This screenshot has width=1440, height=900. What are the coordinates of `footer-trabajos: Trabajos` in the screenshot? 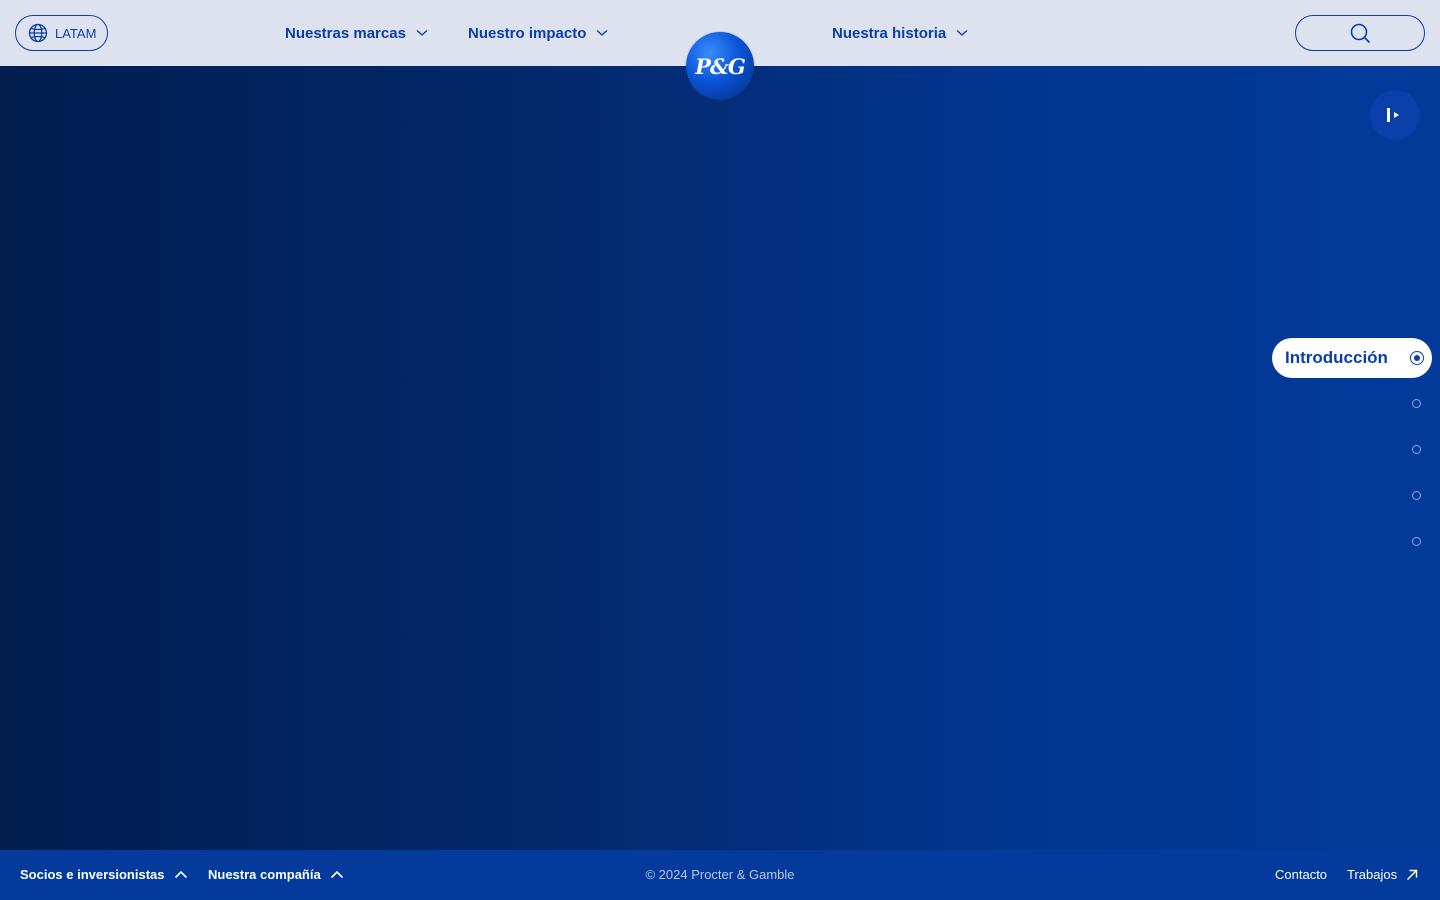 It's located at (1382, 874).